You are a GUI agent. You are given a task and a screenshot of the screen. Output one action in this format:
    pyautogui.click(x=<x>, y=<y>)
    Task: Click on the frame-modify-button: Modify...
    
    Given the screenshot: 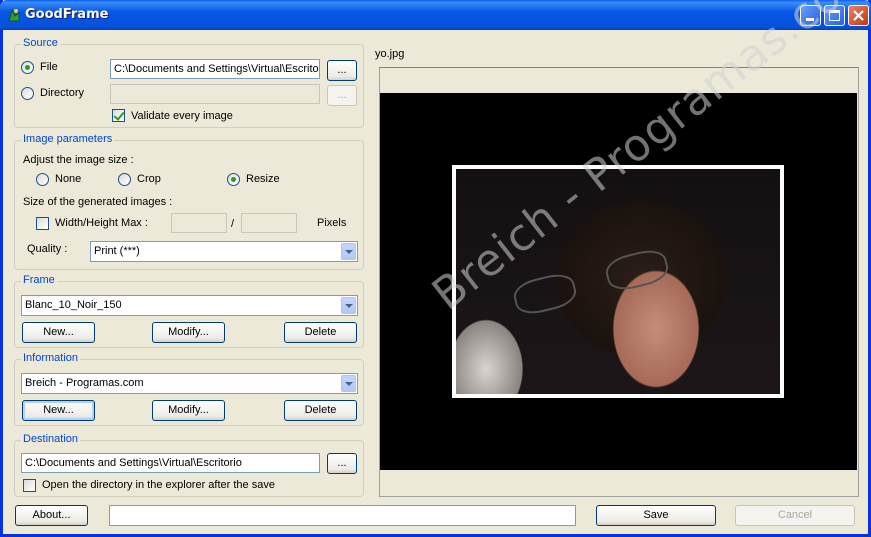 What is the action you would take?
    pyautogui.click(x=188, y=332)
    